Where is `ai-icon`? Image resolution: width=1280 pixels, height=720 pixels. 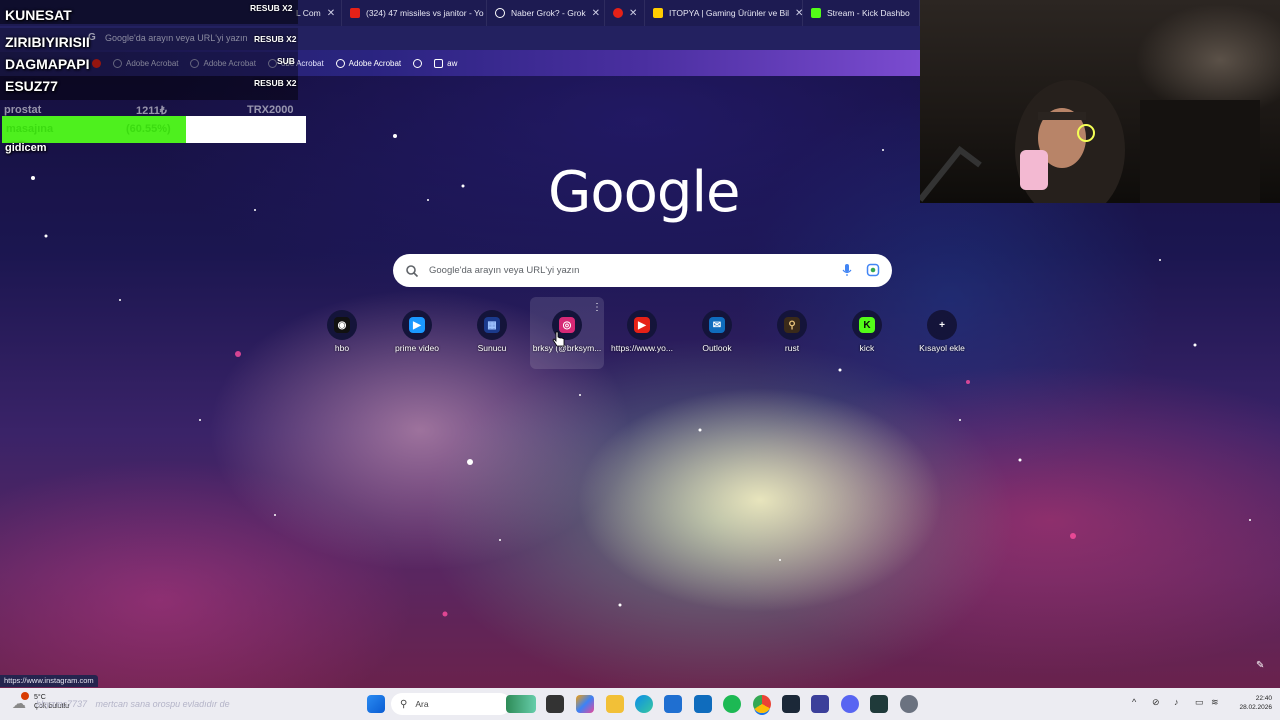 ai-icon is located at coordinates (439, 63).